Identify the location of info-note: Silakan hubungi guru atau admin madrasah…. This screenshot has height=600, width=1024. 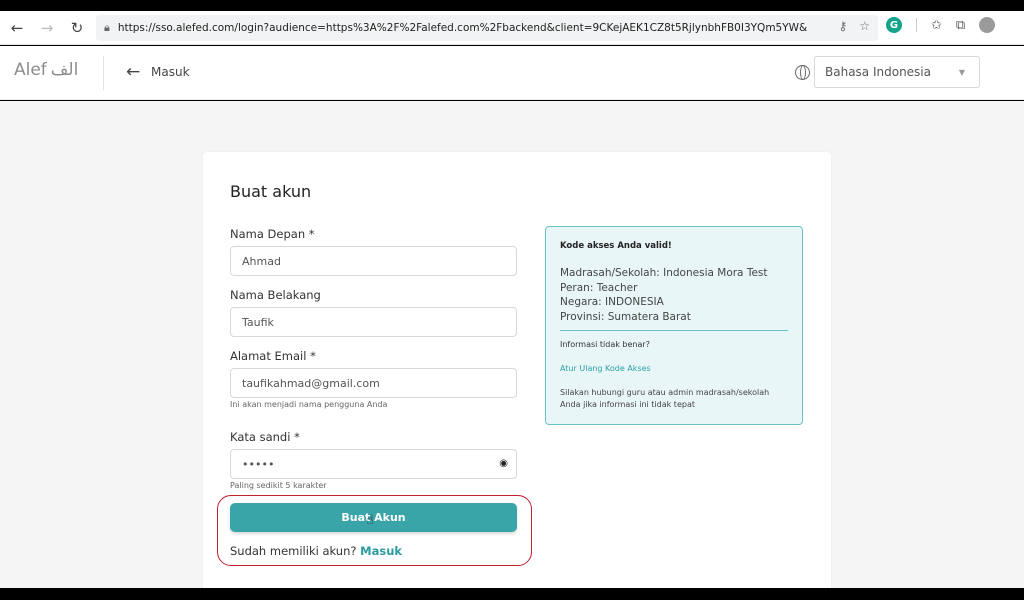
(665, 398).